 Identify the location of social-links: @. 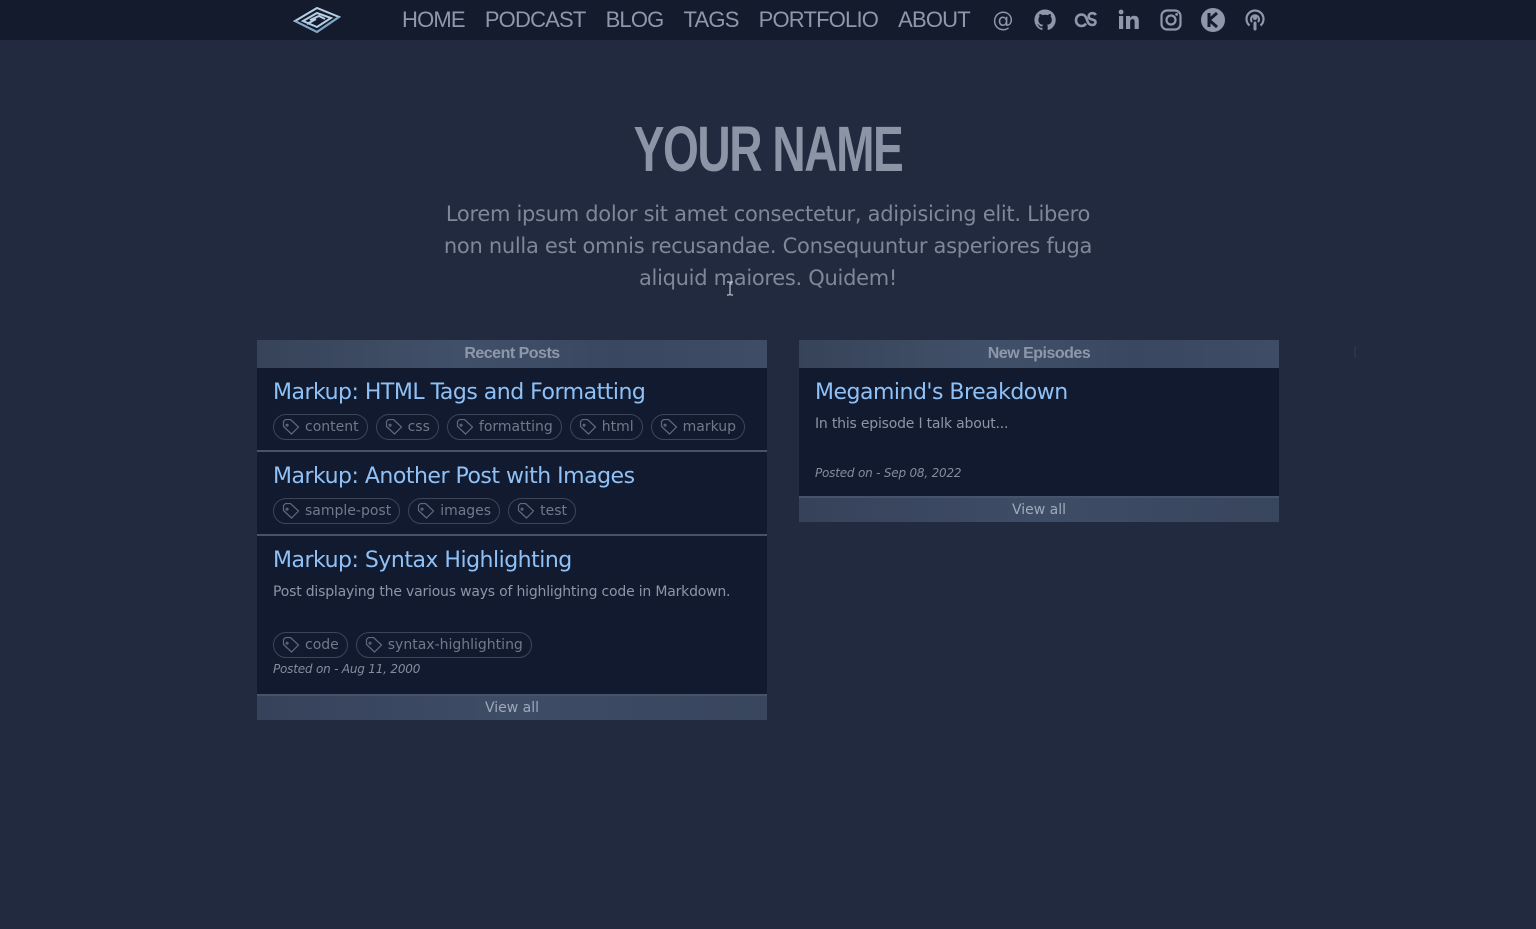
(1129, 20).